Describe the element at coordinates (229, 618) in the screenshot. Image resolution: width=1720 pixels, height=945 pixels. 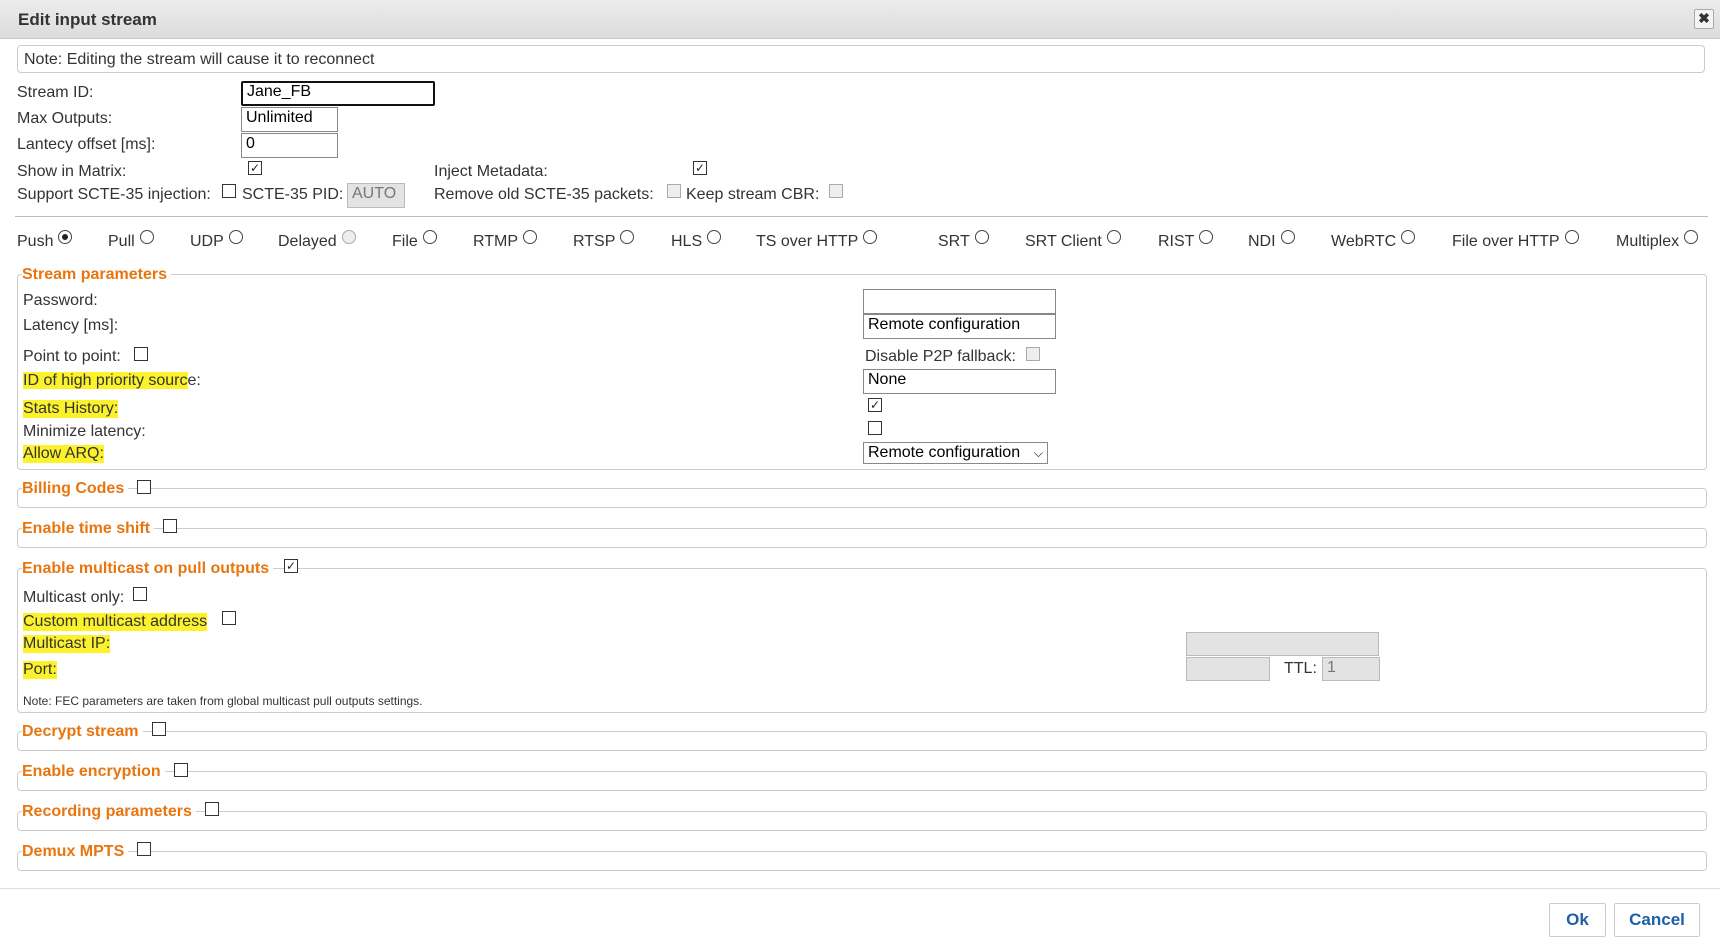
I see `custom-multicast-checkbox` at that location.